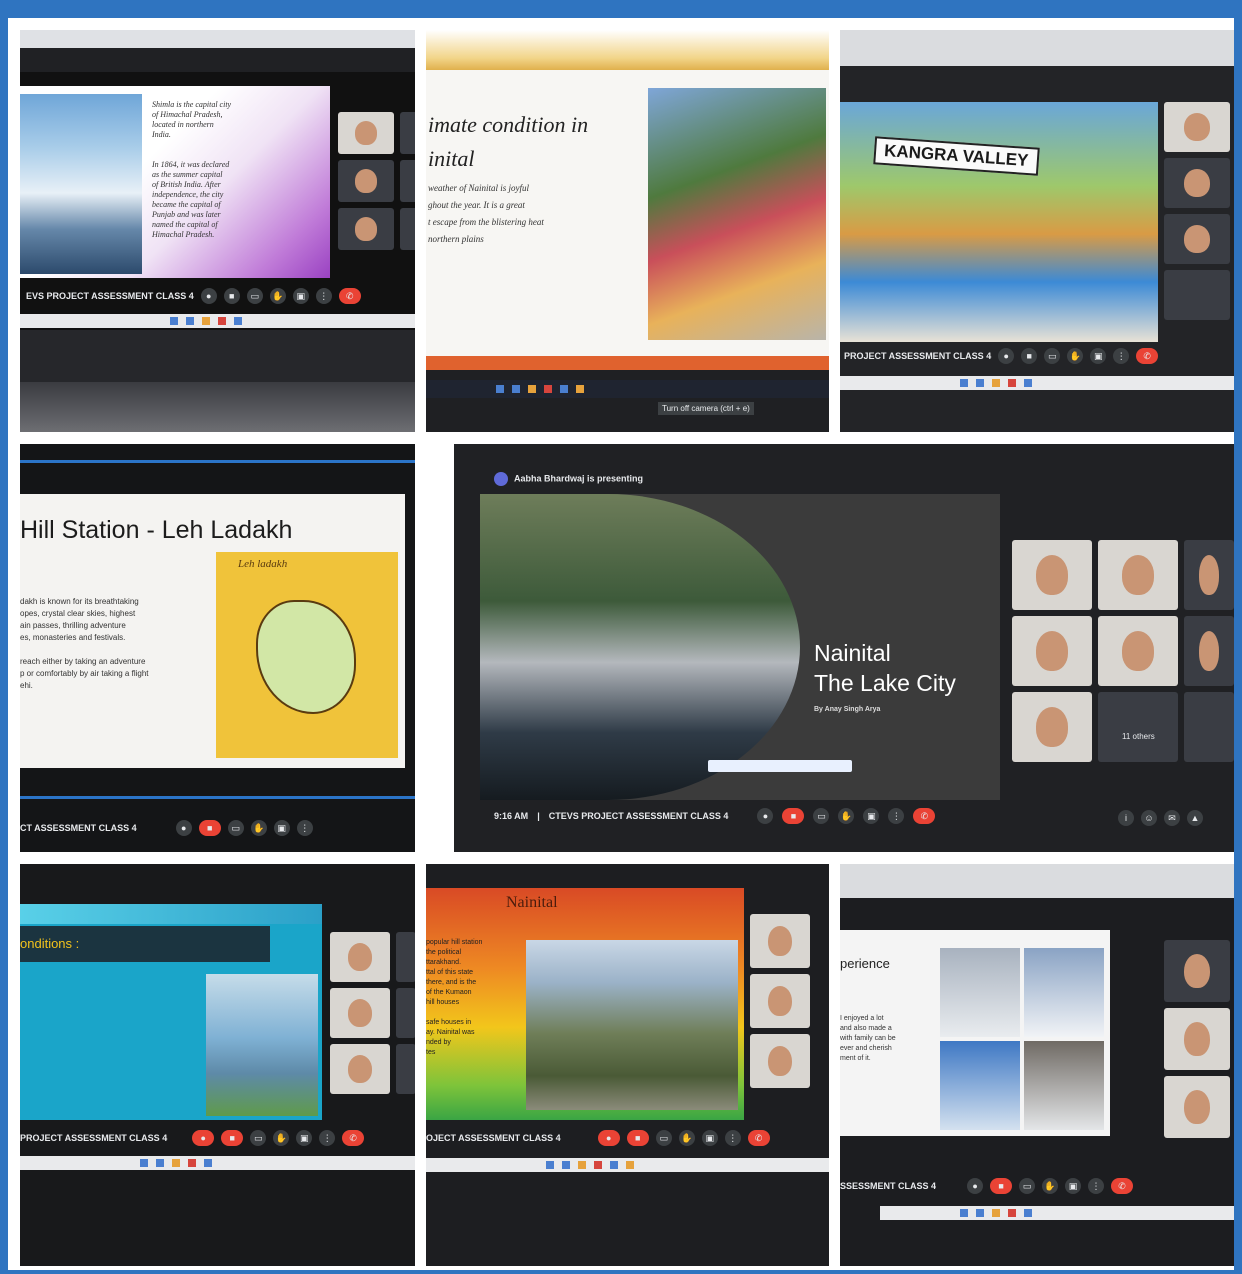 The width and height of the screenshot is (1242, 1274). Describe the element at coordinates (1195, 818) in the screenshot. I see `activities-icon: ▲` at that location.